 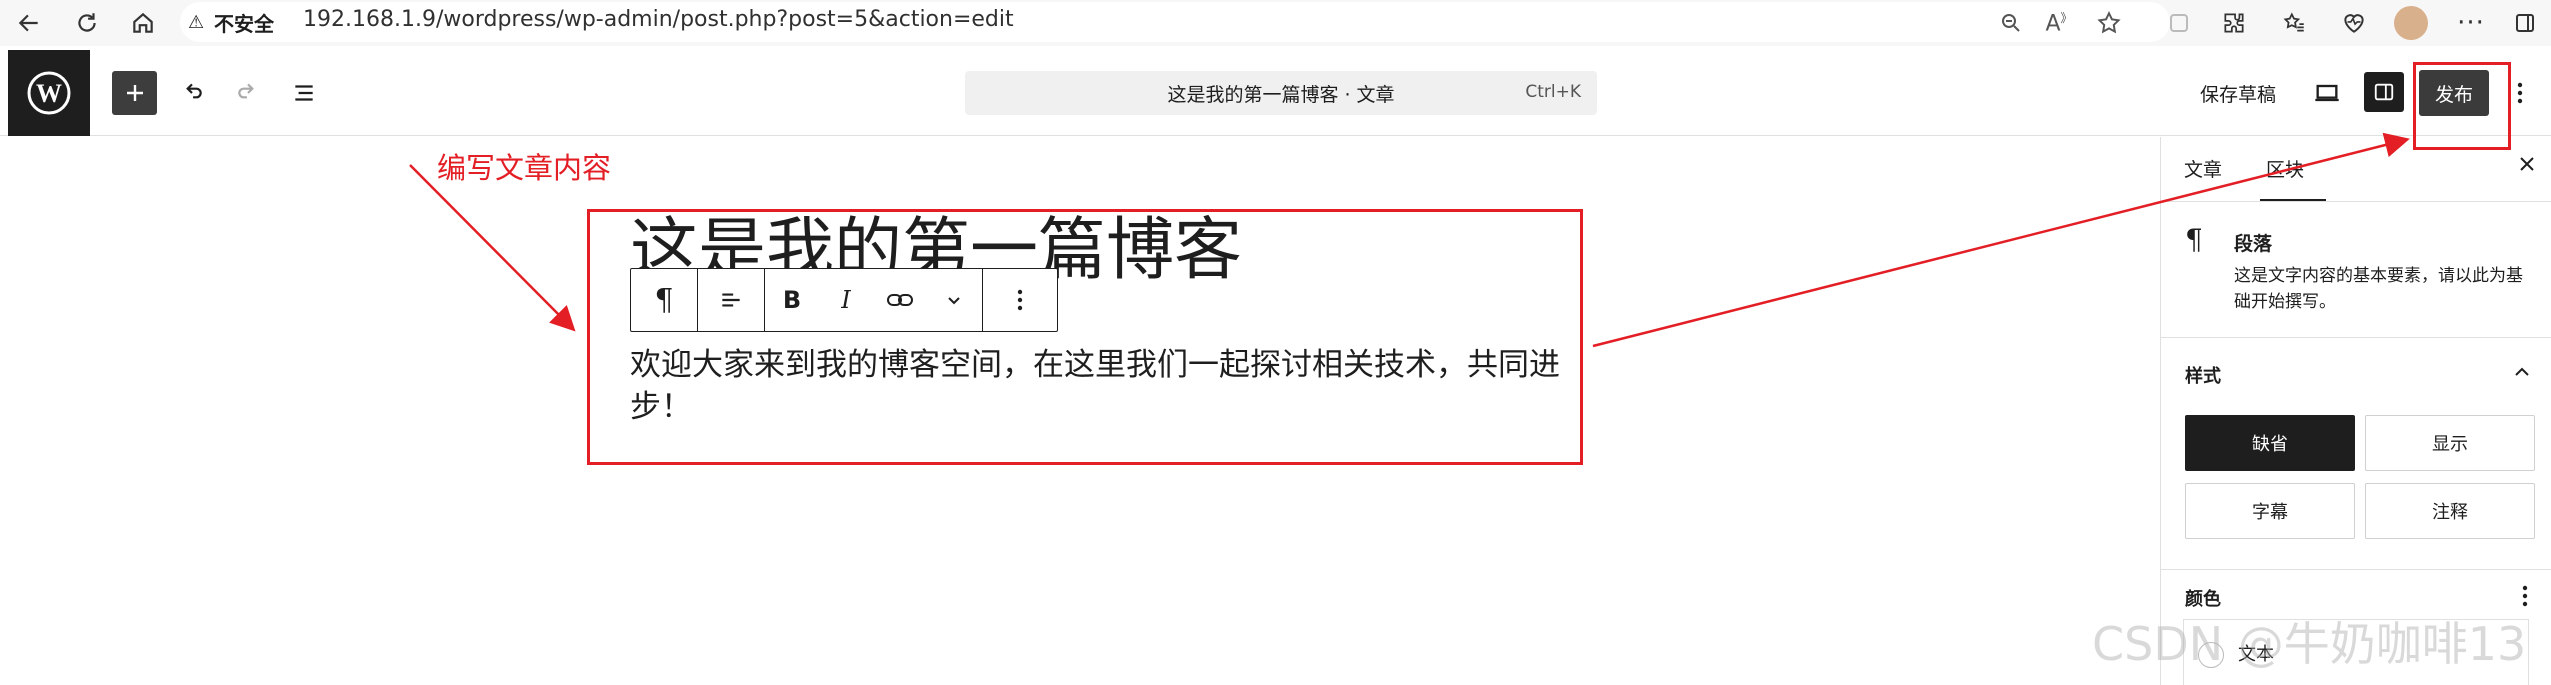 What do you see at coordinates (2001, 240) in the screenshot?
I see `annotation-arrow-publish` at bounding box center [2001, 240].